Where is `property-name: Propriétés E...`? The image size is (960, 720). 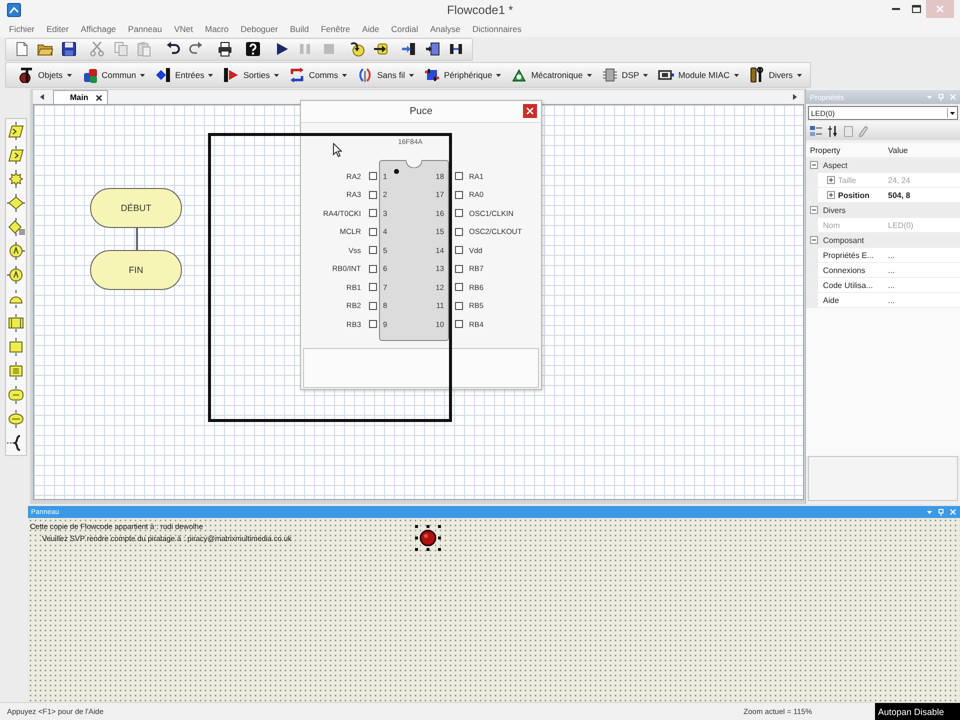 property-name: Propriétés E... is located at coordinates (848, 255).